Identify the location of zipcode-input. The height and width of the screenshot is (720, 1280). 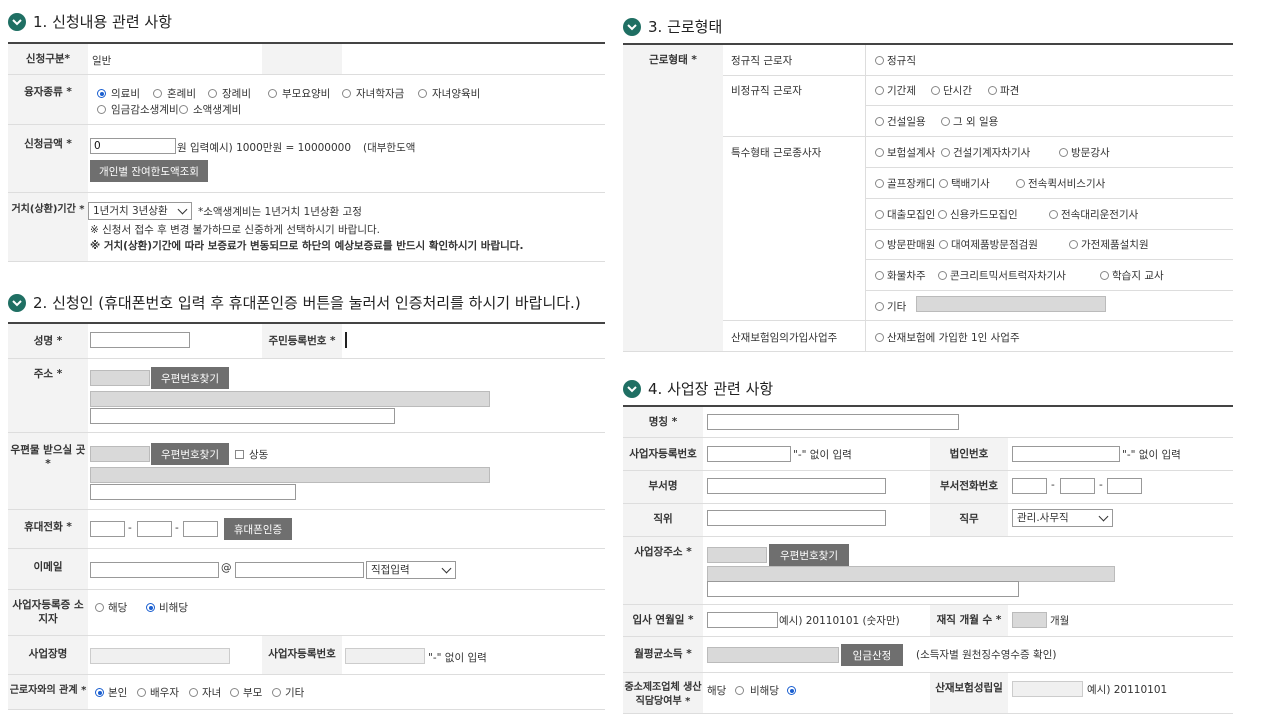
(120, 378).